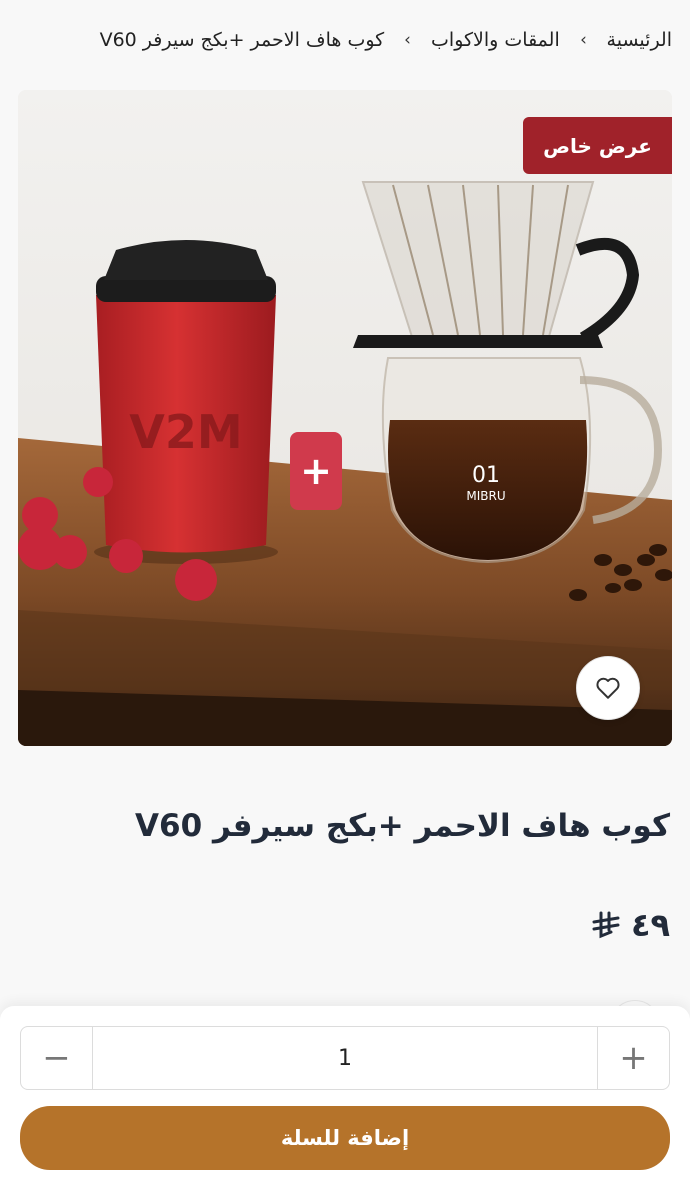 The height and width of the screenshot is (1200, 690). I want to click on favorite-button, so click(608, 688).